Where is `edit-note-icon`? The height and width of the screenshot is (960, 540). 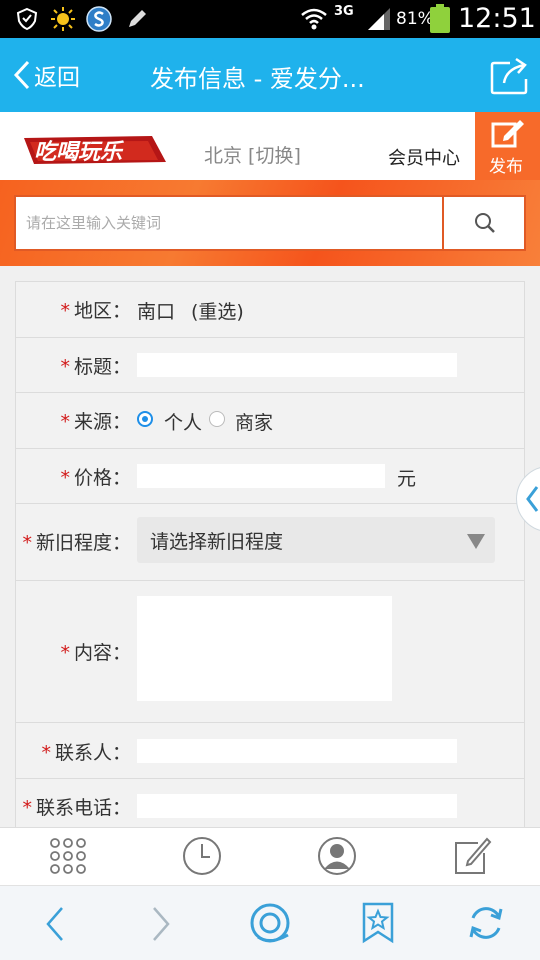
edit-note-icon is located at coordinates (472, 856).